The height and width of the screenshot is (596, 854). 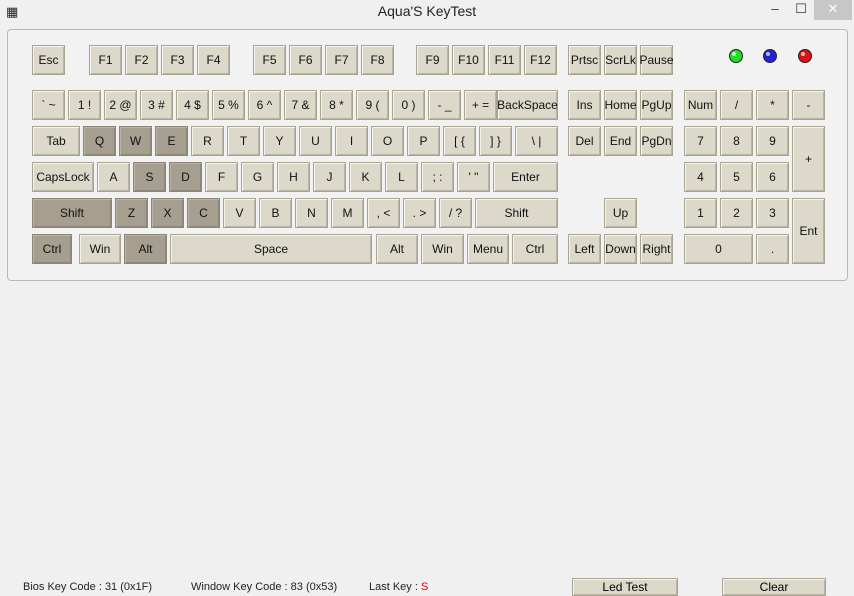 I want to click on key-home: Home, so click(x=620, y=105).